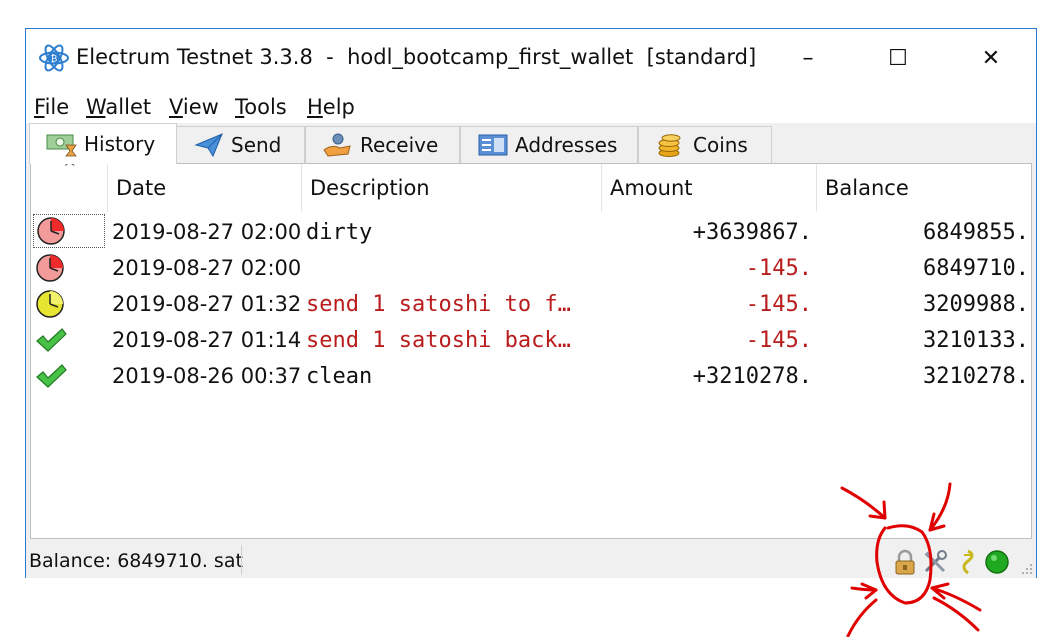 The height and width of the screenshot is (637, 1060). I want to click on menu-wallet: Wallet, so click(118, 107).